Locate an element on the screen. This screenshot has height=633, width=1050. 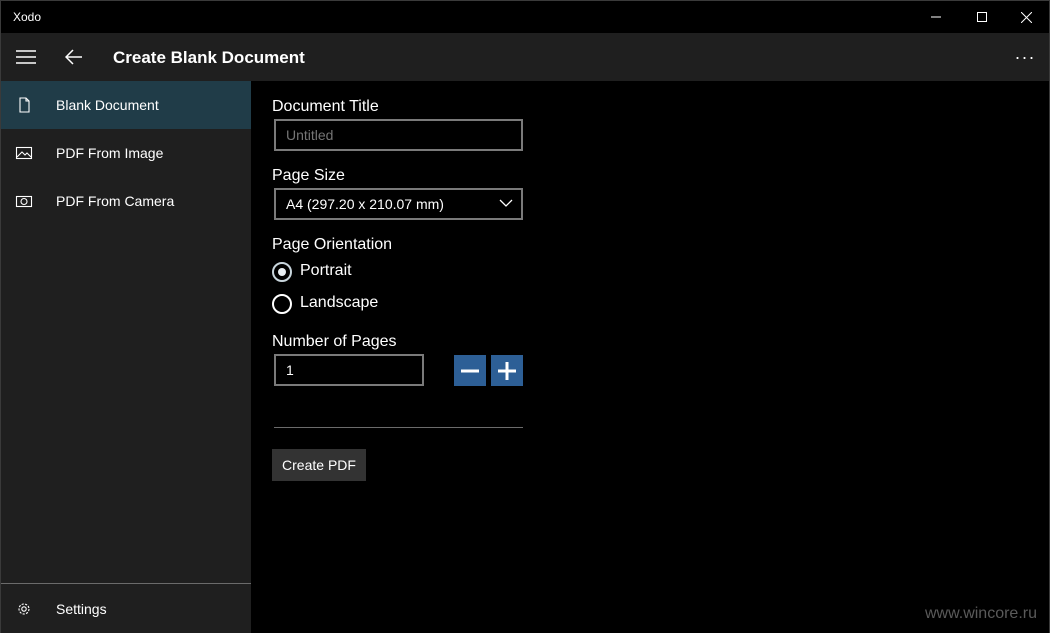
minus-icon is located at coordinates (470, 370).